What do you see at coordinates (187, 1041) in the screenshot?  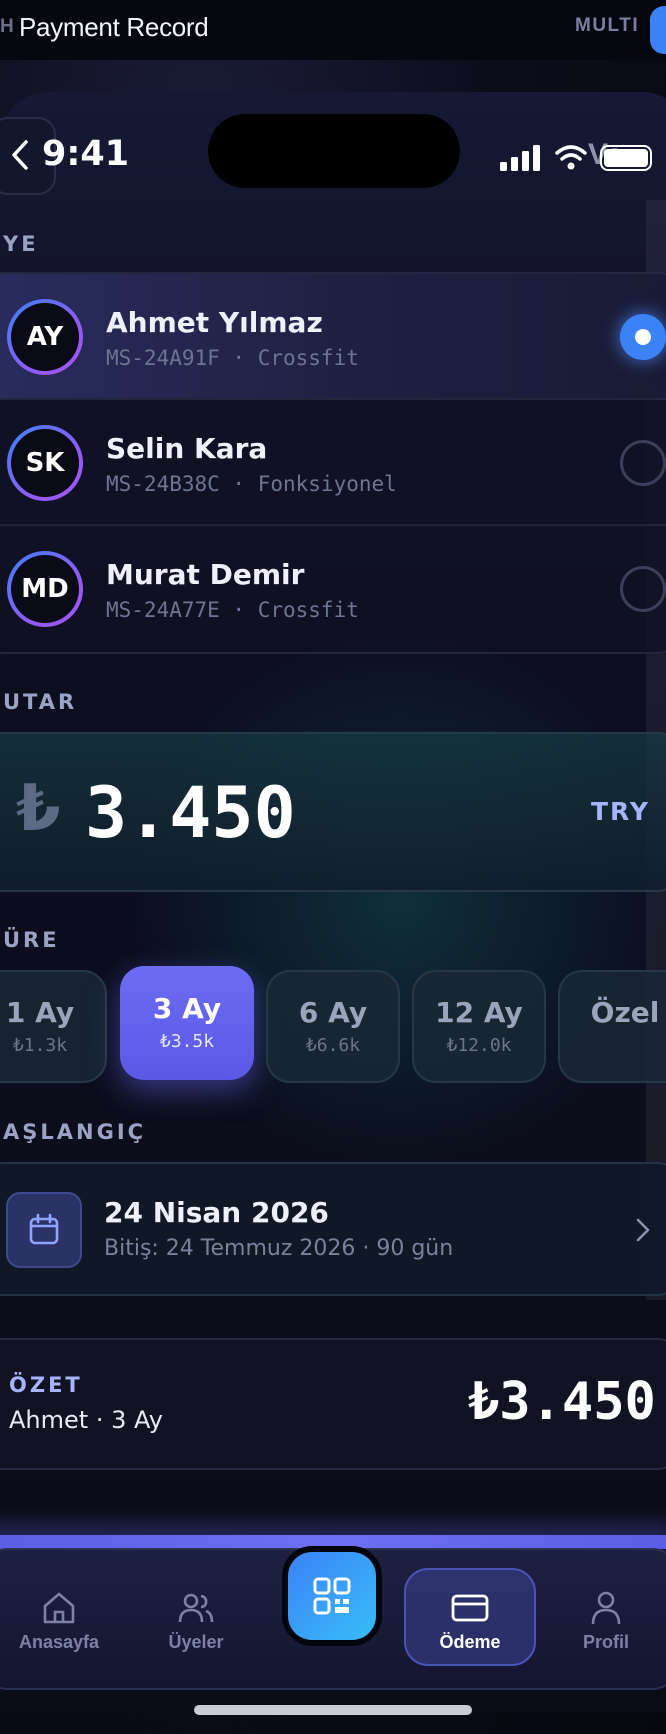 I see `duration-chip-price: ₺3.5k` at bounding box center [187, 1041].